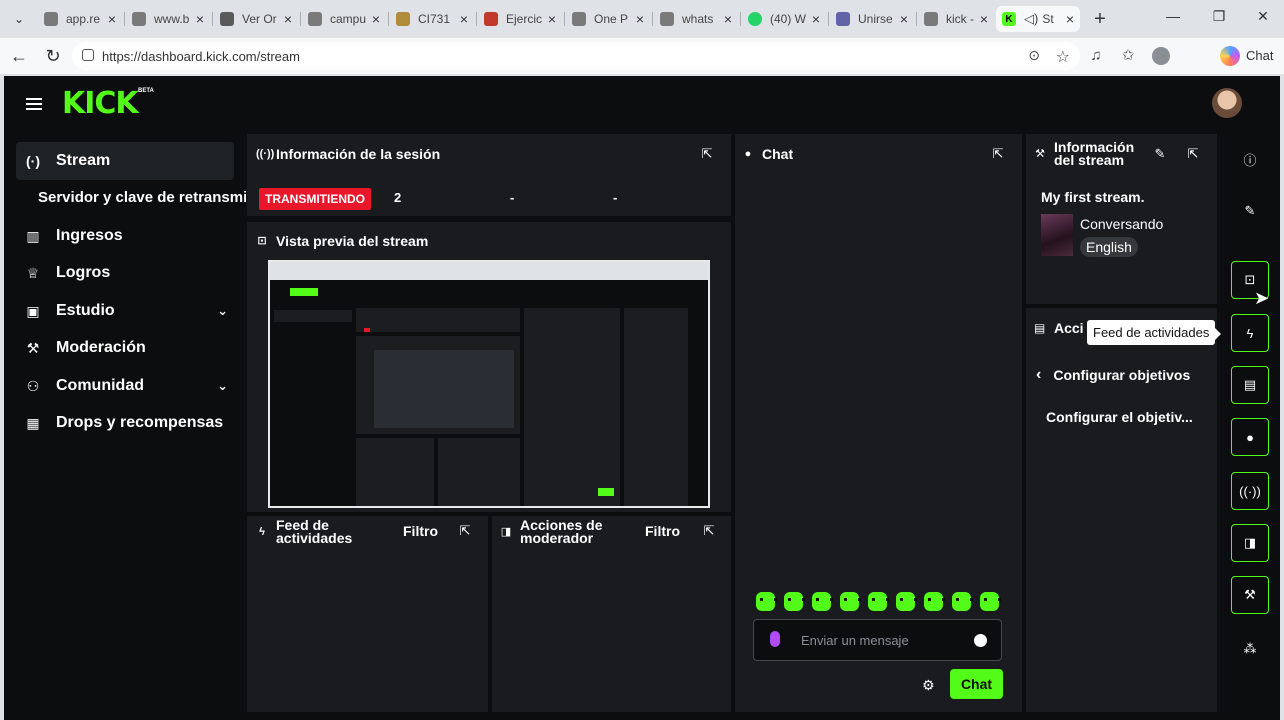 The image size is (1284, 720). I want to click on sidebar-item-moderacion: ⚒ Moderación, so click(125, 348).